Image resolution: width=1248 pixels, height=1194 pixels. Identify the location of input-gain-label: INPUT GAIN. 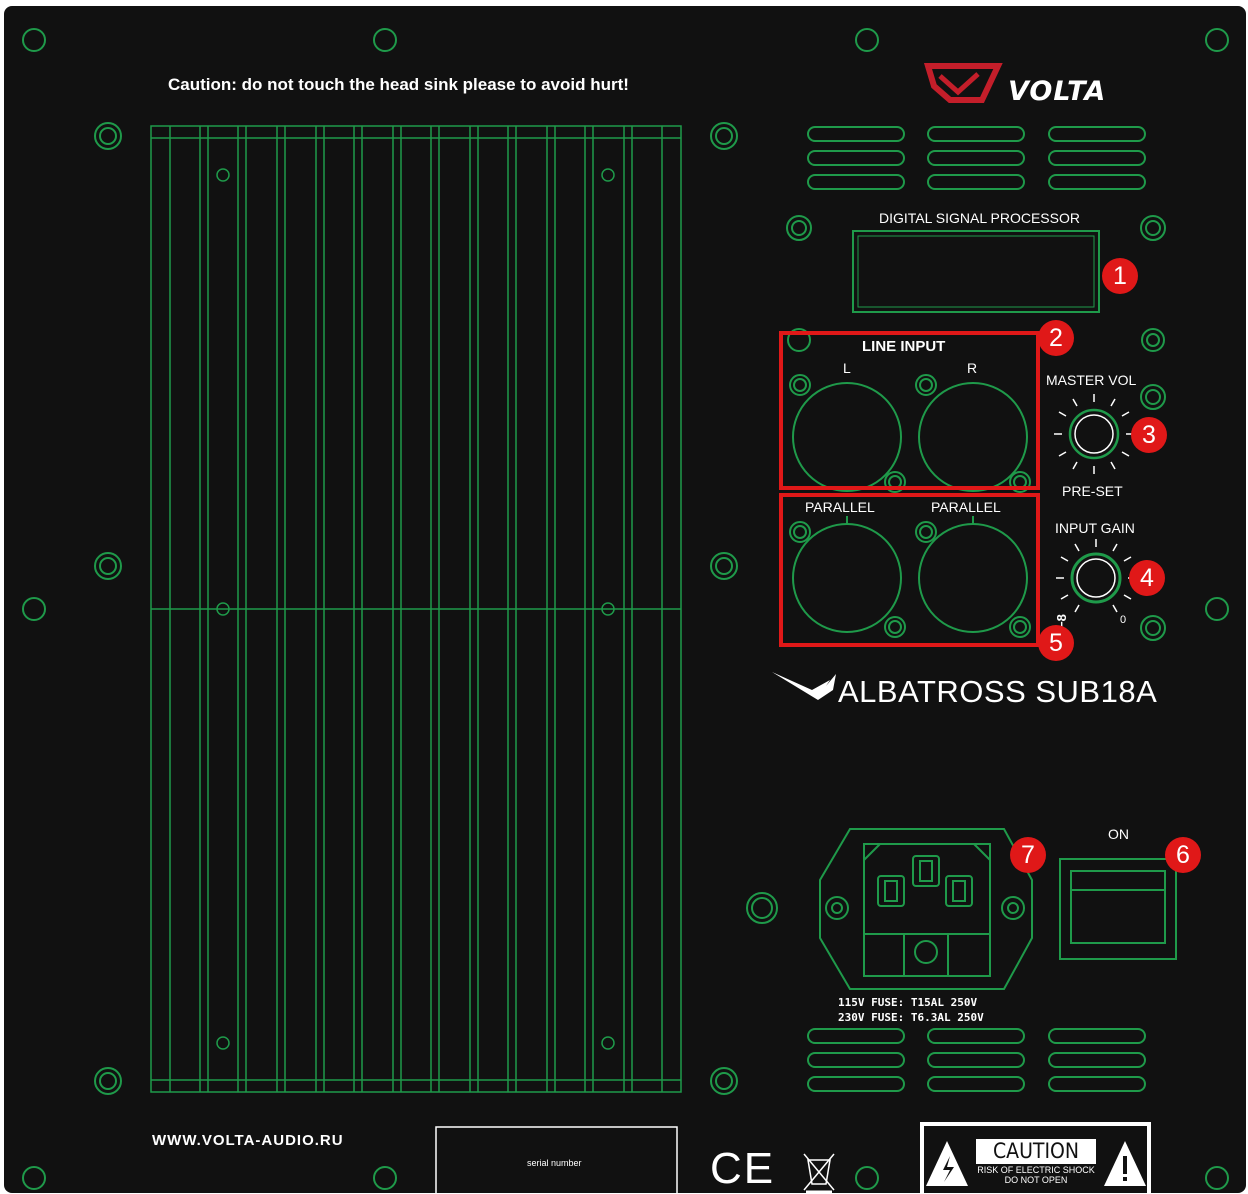
(1095, 528).